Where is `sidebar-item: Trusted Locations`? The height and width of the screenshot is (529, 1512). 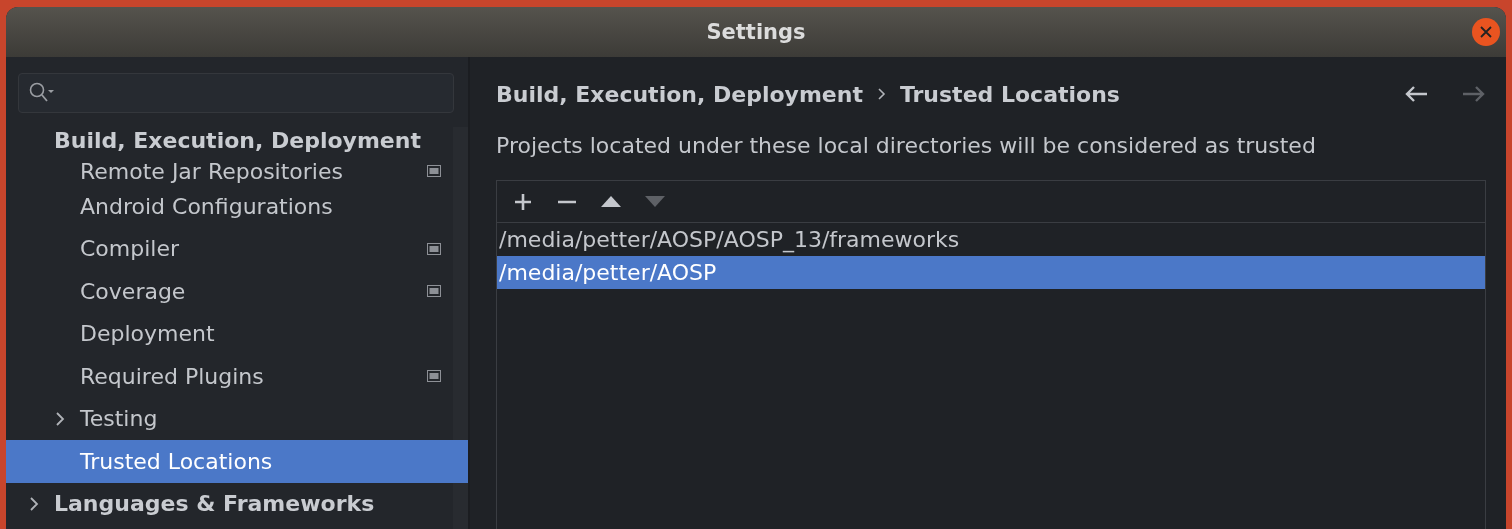 sidebar-item: Trusted Locations is located at coordinates (237, 461).